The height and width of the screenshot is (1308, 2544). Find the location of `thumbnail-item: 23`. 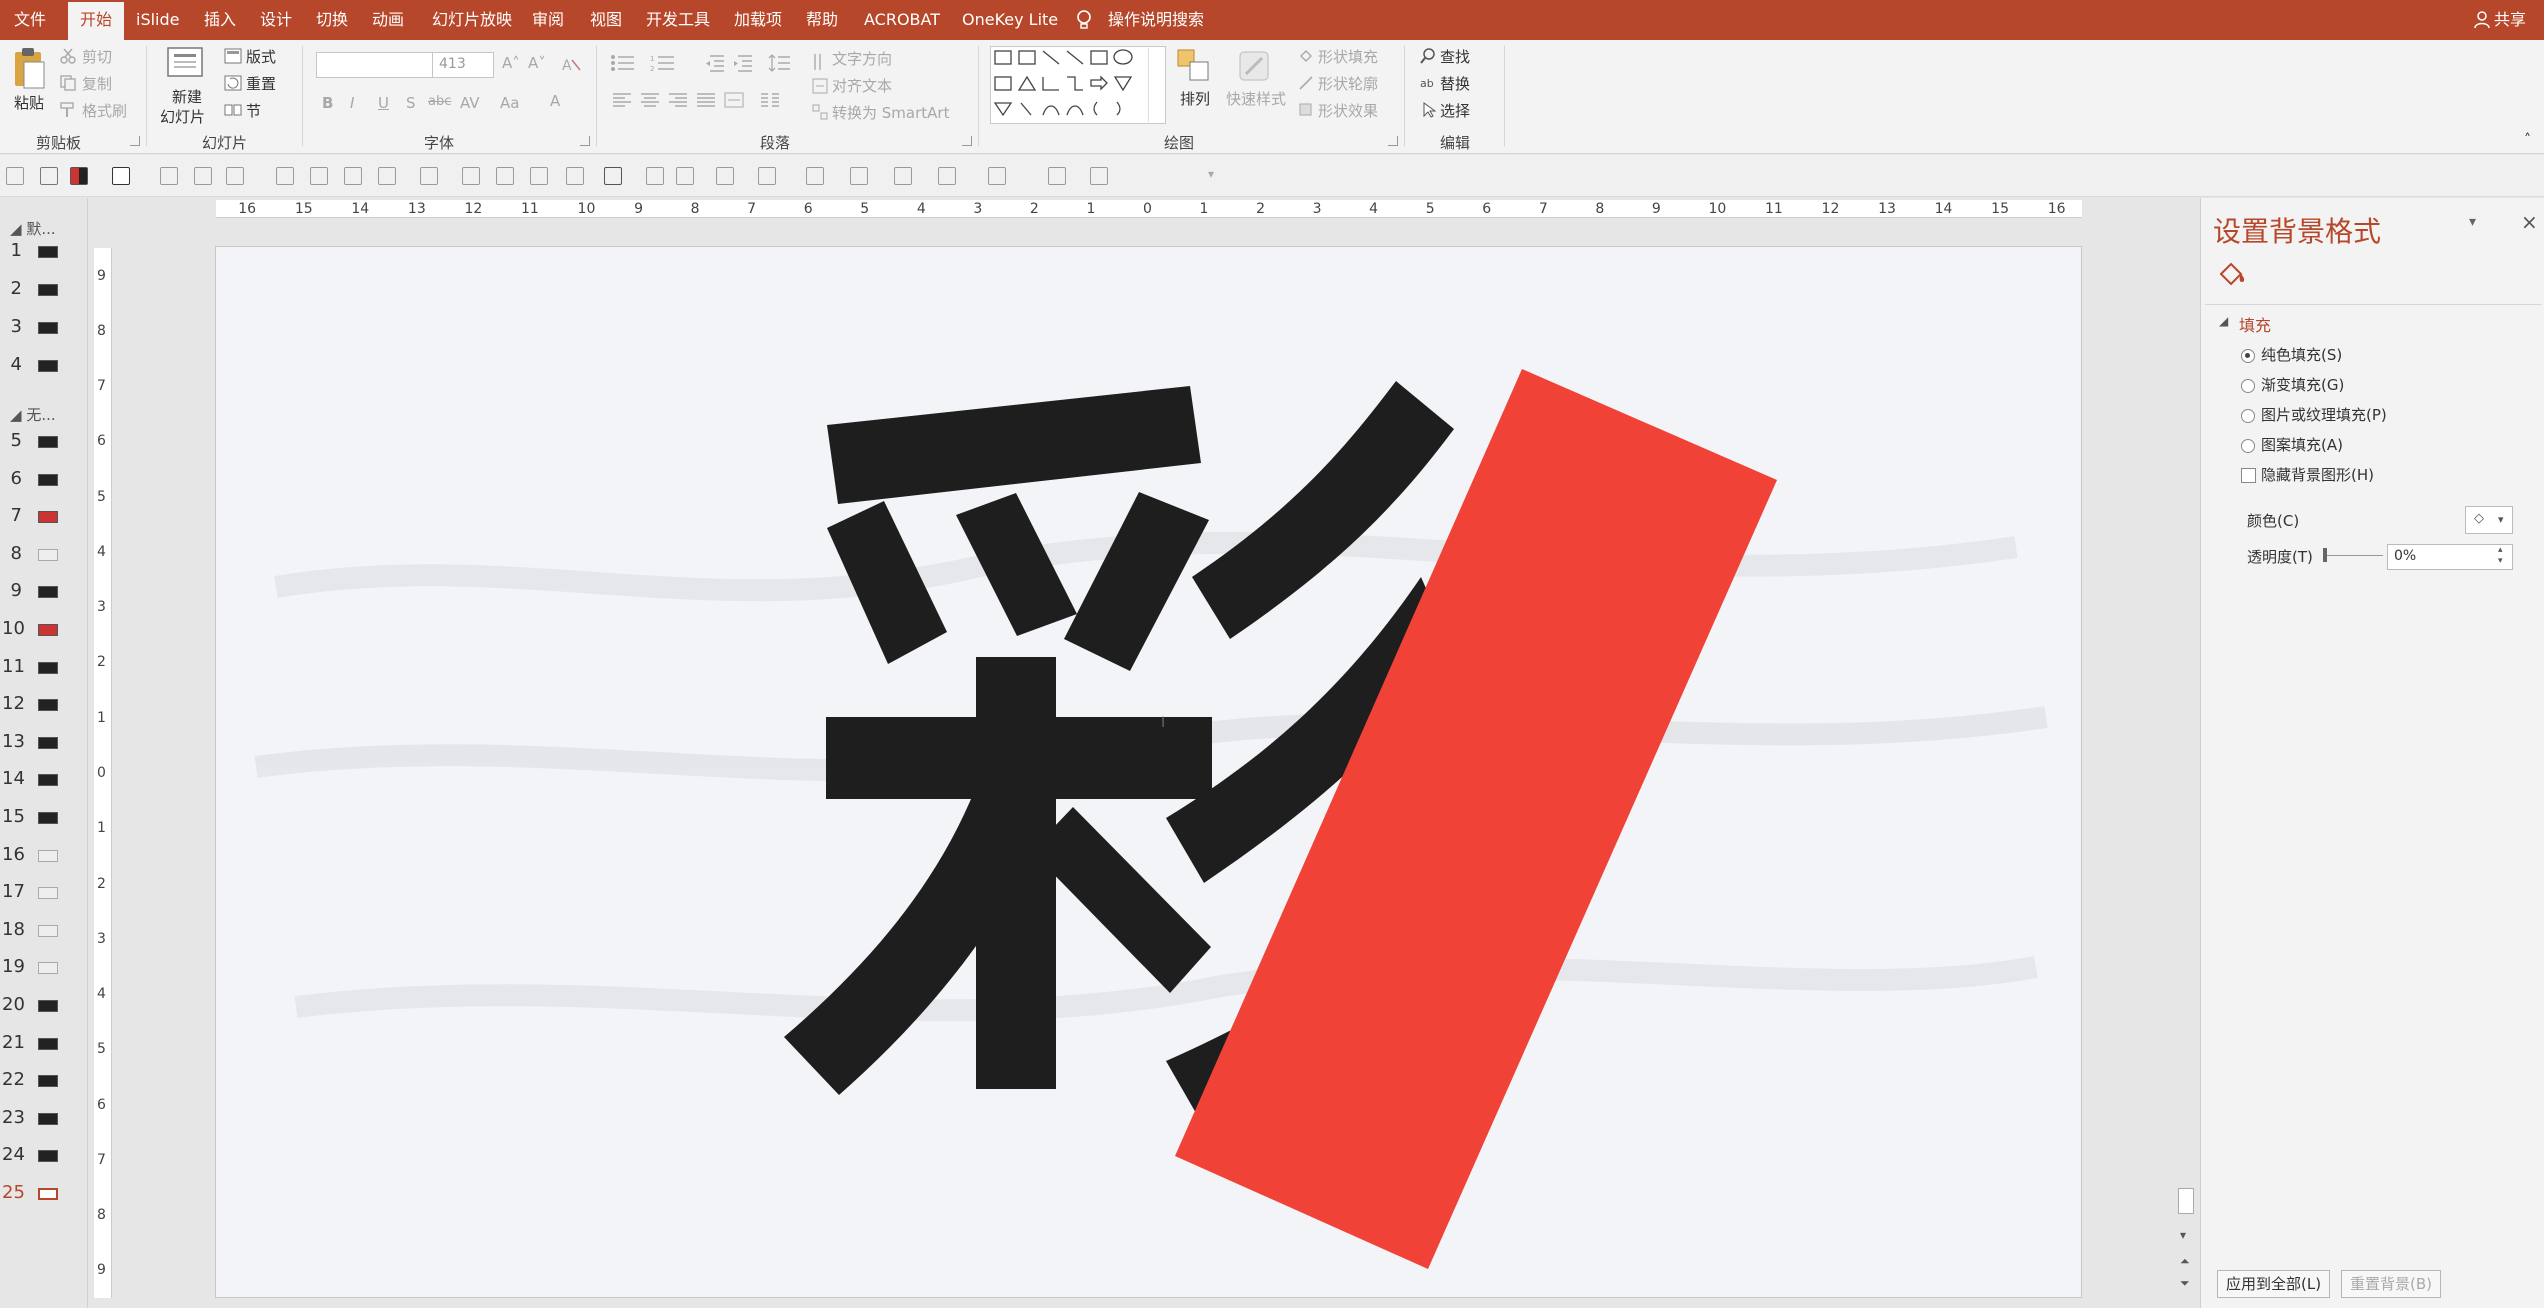

thumbnail-item: 23 is located at coordinates (43, 1120).